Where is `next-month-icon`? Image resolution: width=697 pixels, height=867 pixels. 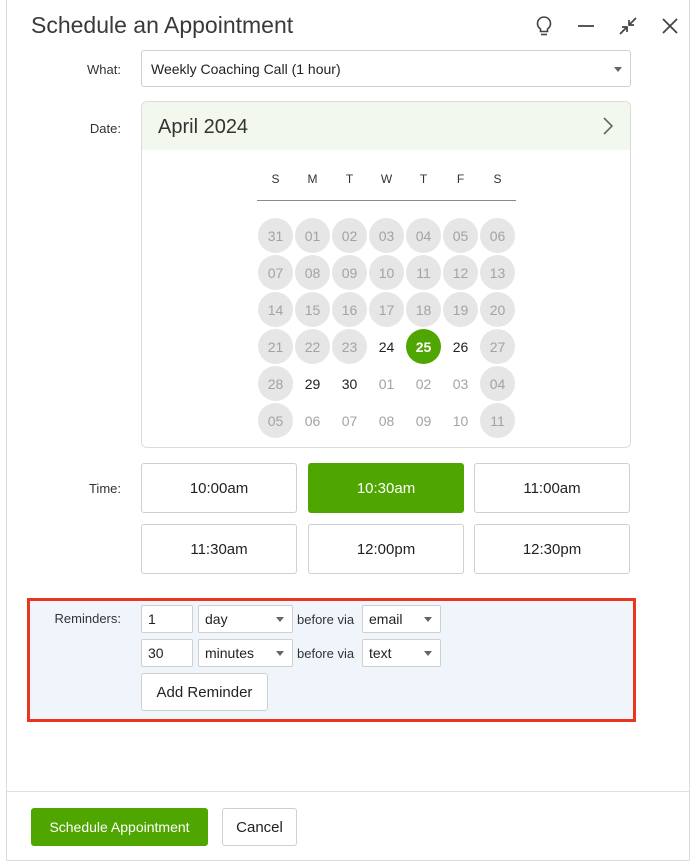 next-month-icon is located at coordinates (608, 126).